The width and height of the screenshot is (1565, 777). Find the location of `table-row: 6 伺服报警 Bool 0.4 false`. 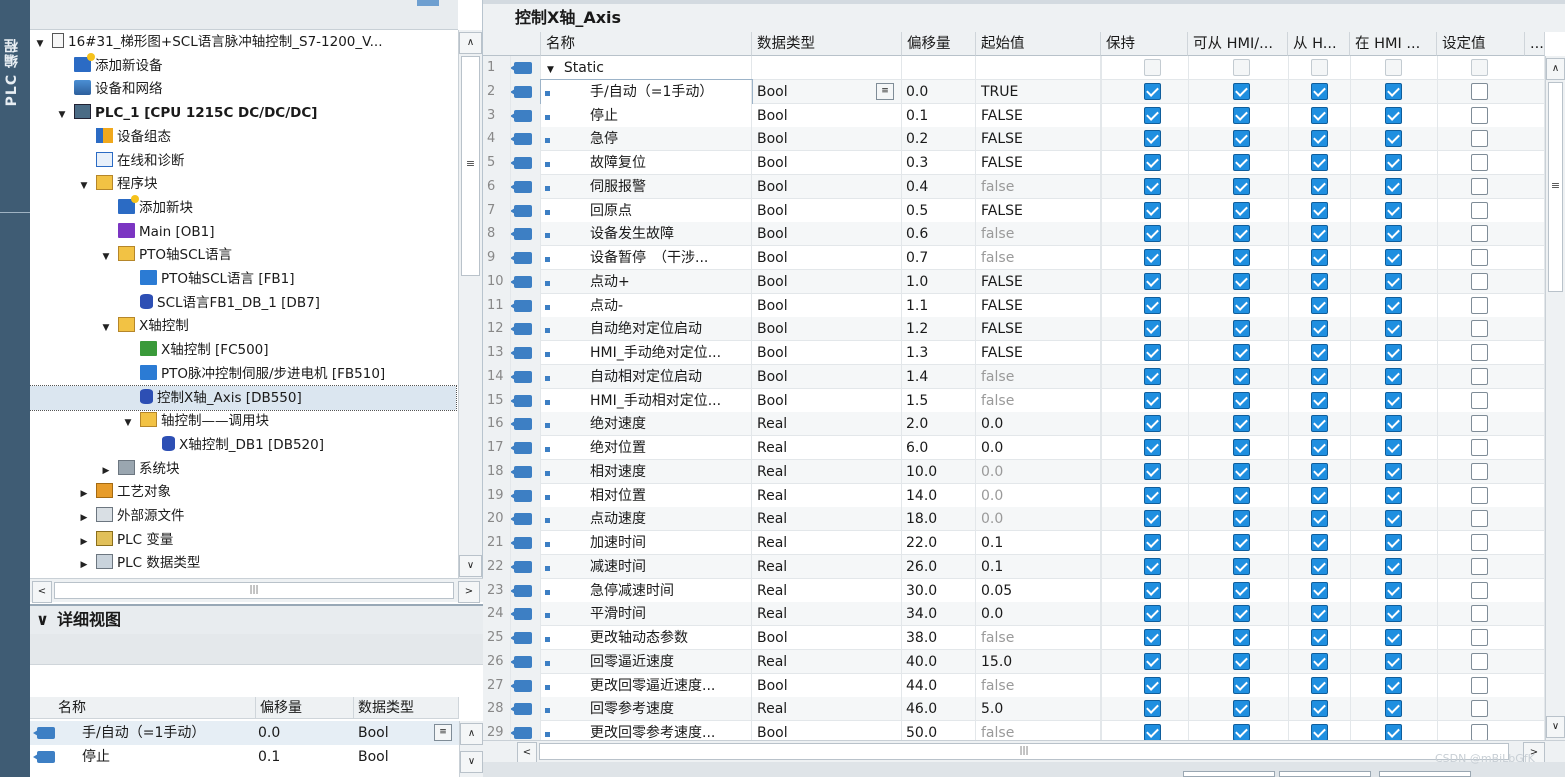

table-row: 6 伺服报警 Bool 0.4 false is located at coordinates (1014, 186).